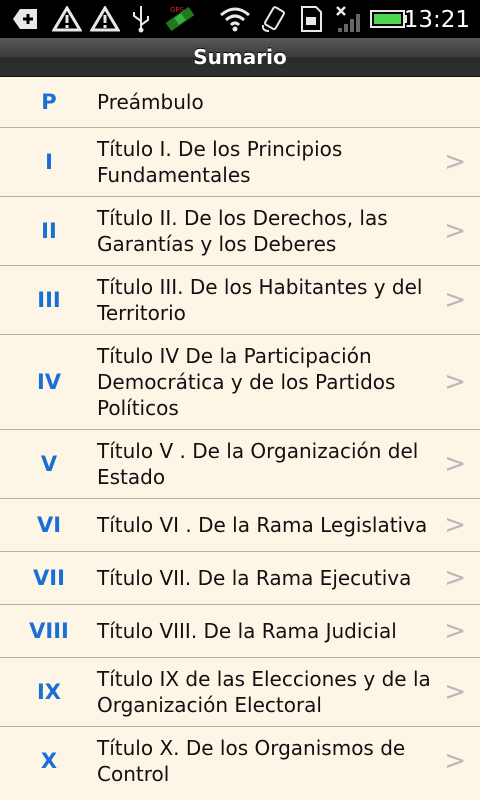 This screenshot has height=800, width=480. Describe the element at coordinates (49, 300) in the screenshot. I see `item-number: III` at that location.